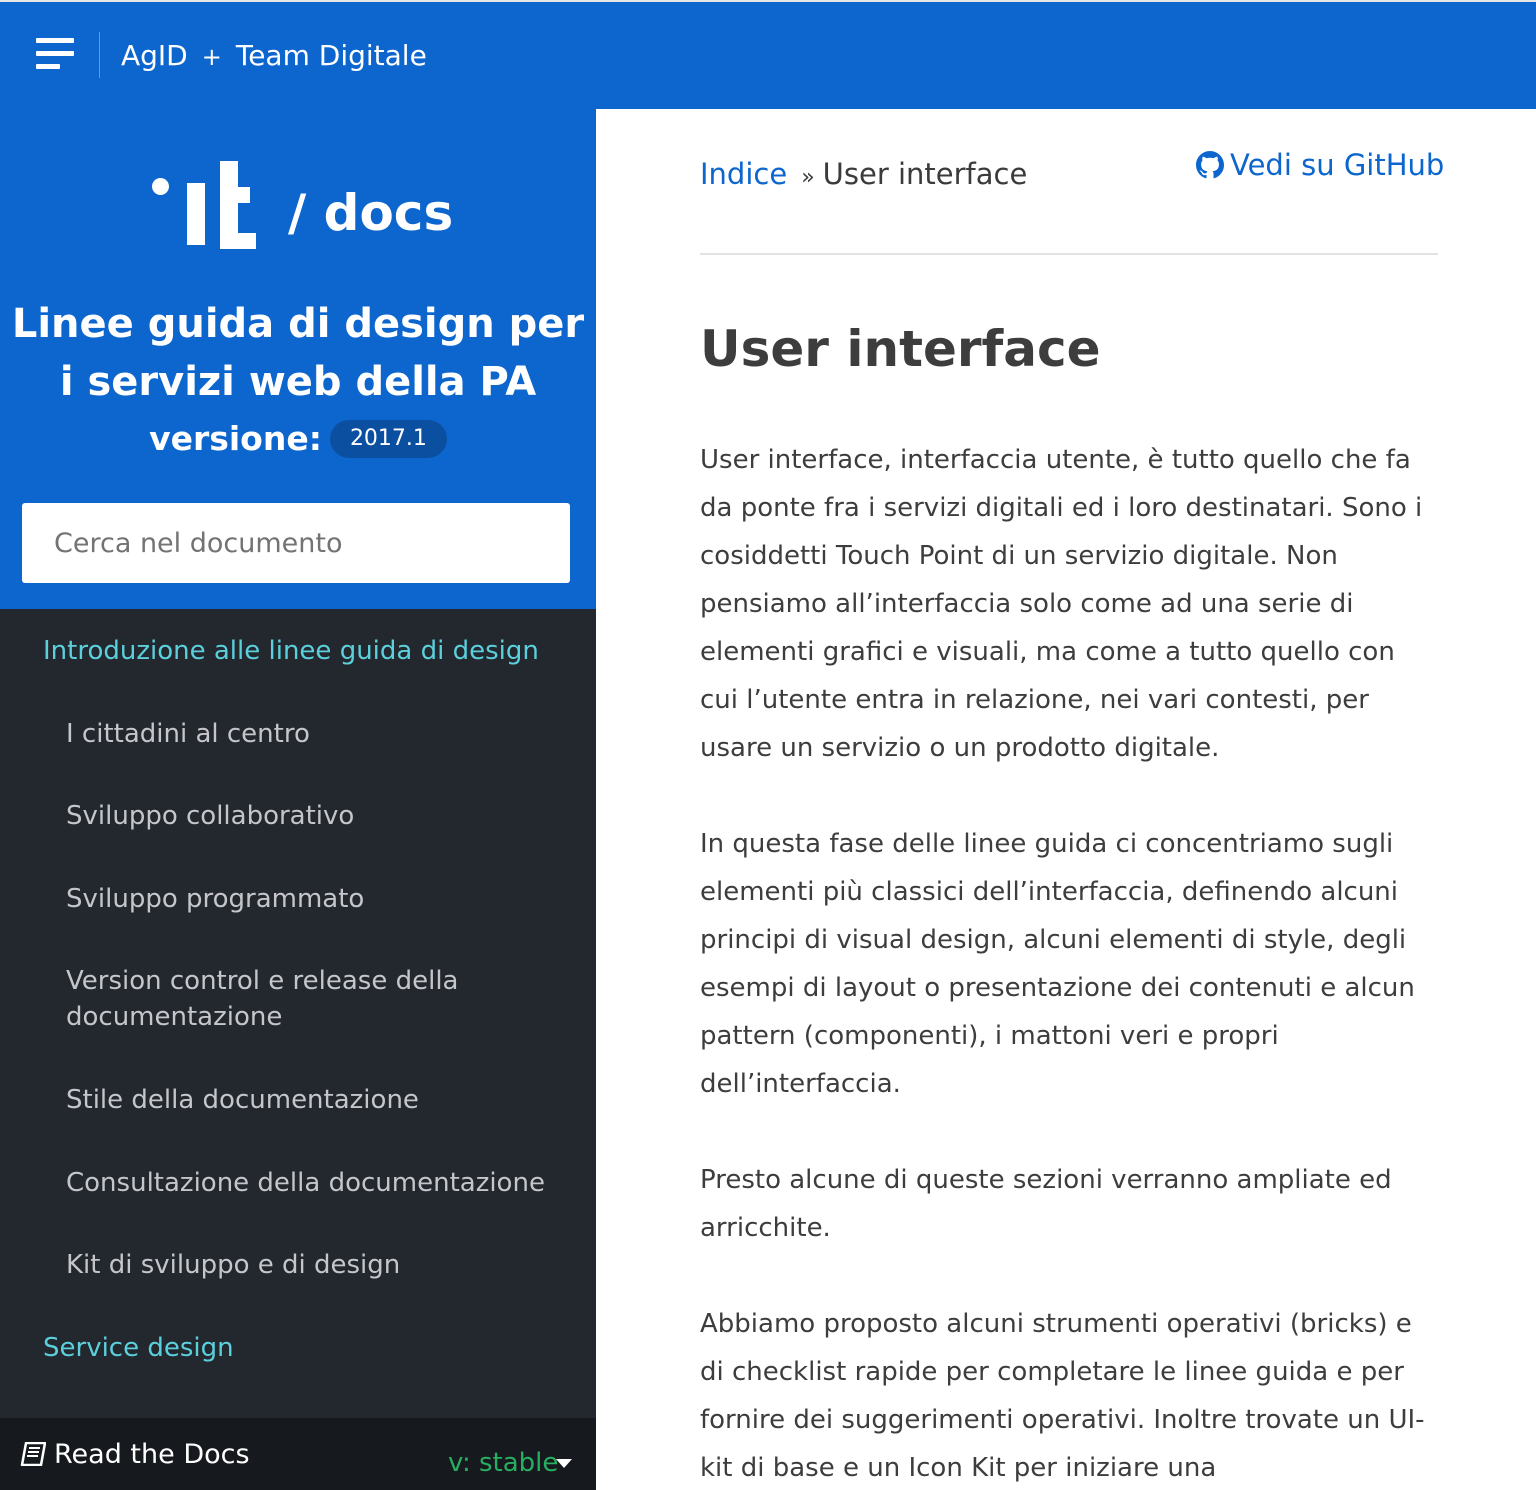 This screenshot has width=1536, height=1490. I want to click on nav-item-cittadini: I cittadini al centro, so click(188, 734).